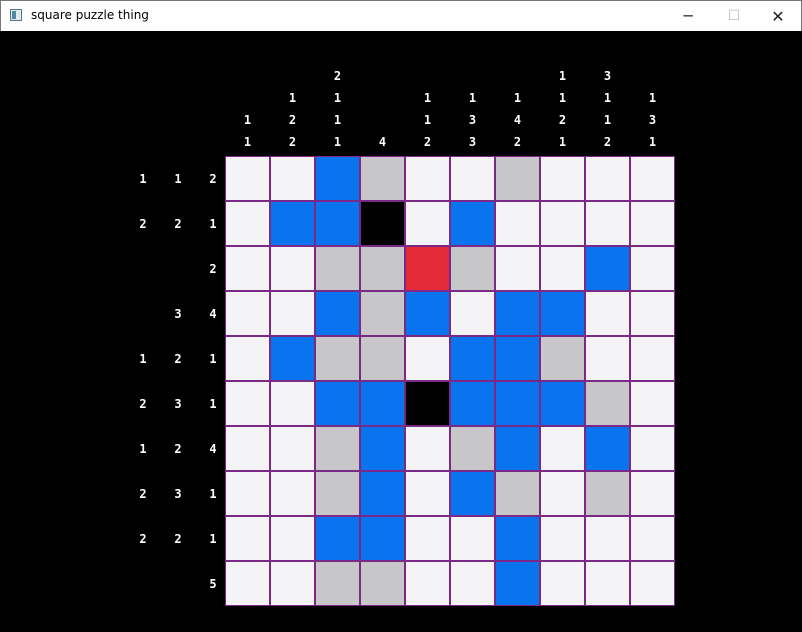  What do you see at coordinates (734, 16) in the screenshot?
I see `maximize-button: ☐` at bounding box center [734, 16].